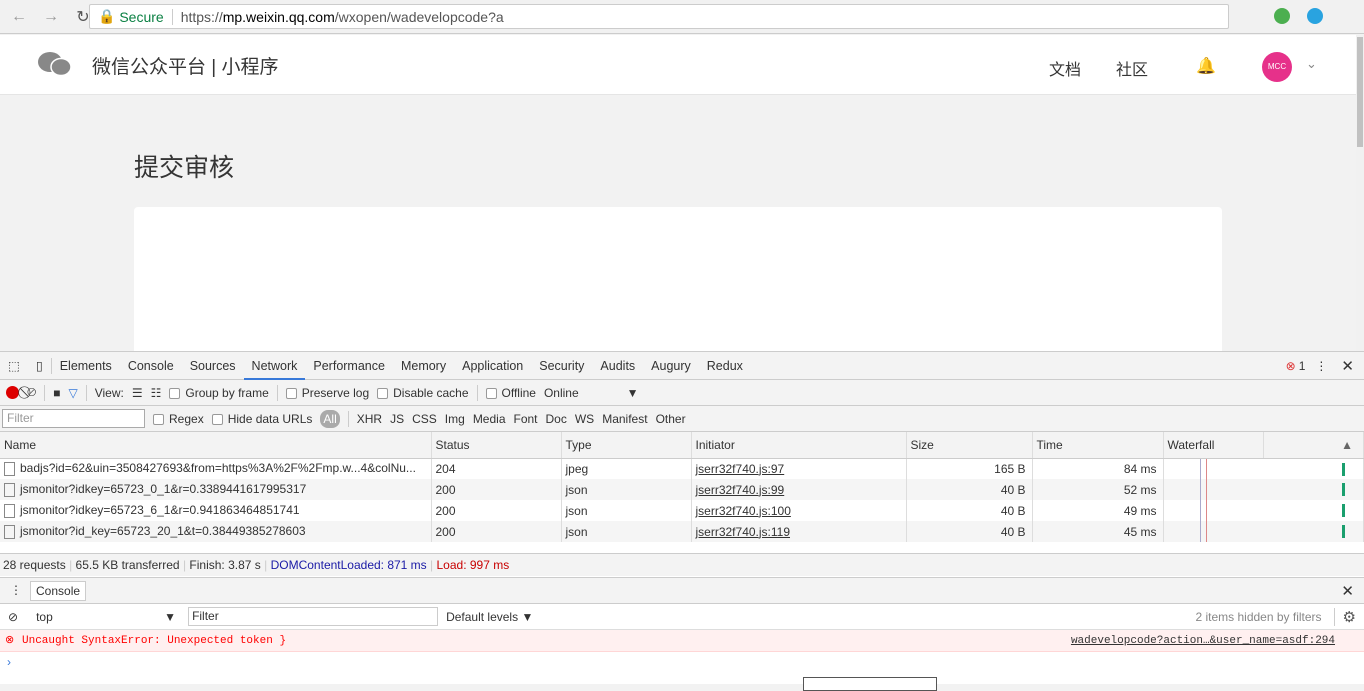  What do you see at coordinates (1291, 366) in the screenshot?
I see `error-icon: ⊗` at bounding box center [1291, 366].